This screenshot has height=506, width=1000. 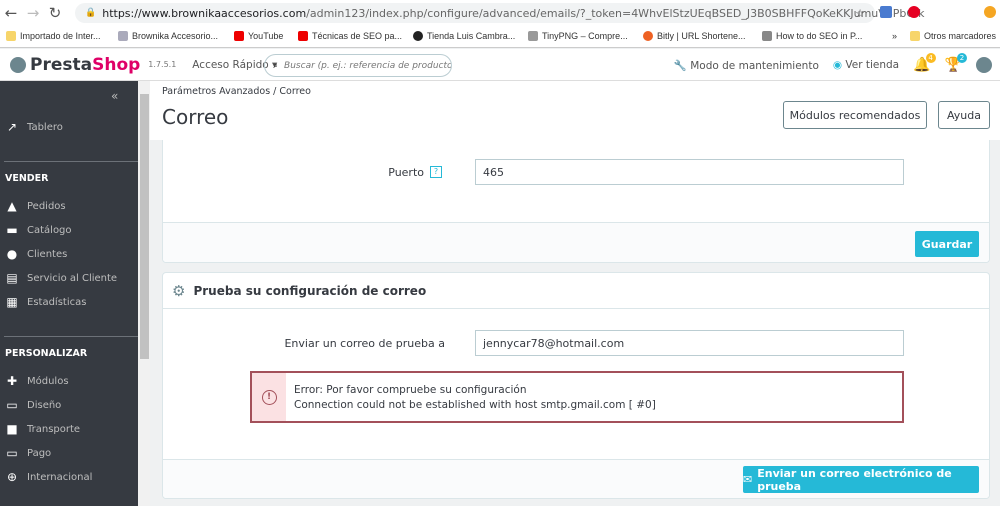 What do you see at coordinates (93, 65) in the screenshot?
I see `prestashop-logo: Presta Shop 1.7.5.1` at bounding box center [93, 65].